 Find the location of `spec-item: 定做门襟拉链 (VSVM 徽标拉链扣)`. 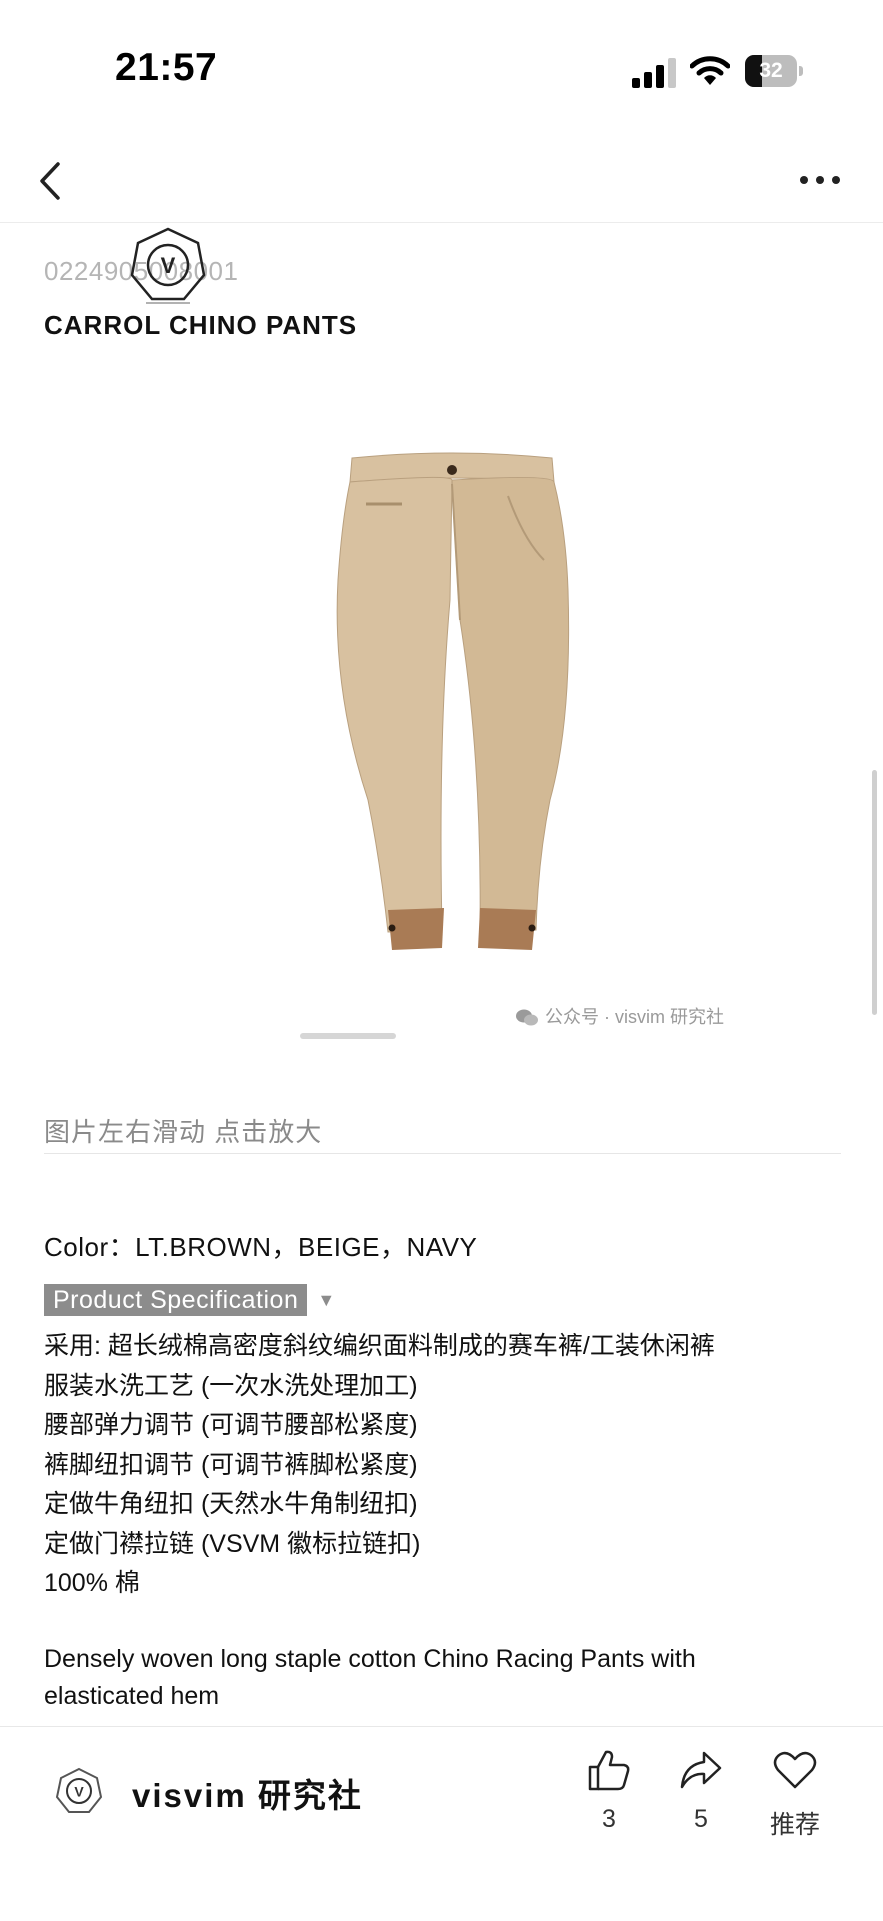

spec-item: 定做门襟拉链 (VSVM 徽标拉链扣) is located at coordinates (232, 1543).